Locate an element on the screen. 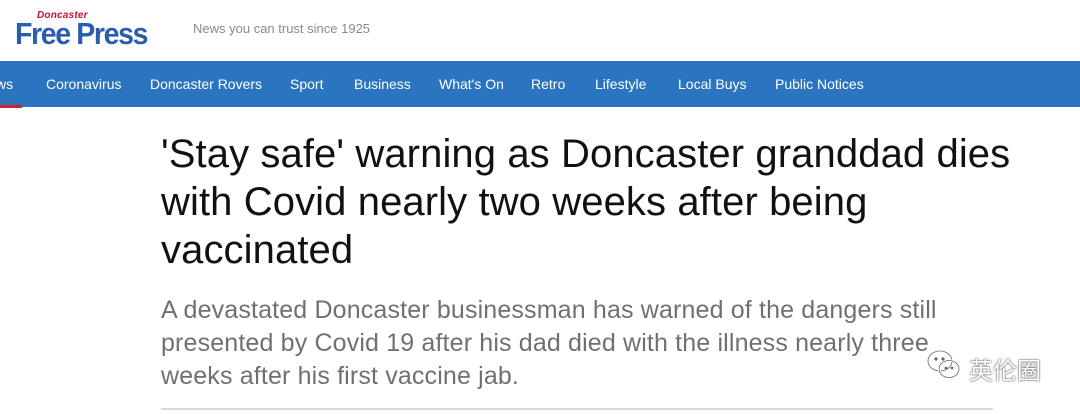 The height and width of the screenshot is (415, 1080). nav-item-lifestyle: Lifestyle is located at coordinates (620, 84).